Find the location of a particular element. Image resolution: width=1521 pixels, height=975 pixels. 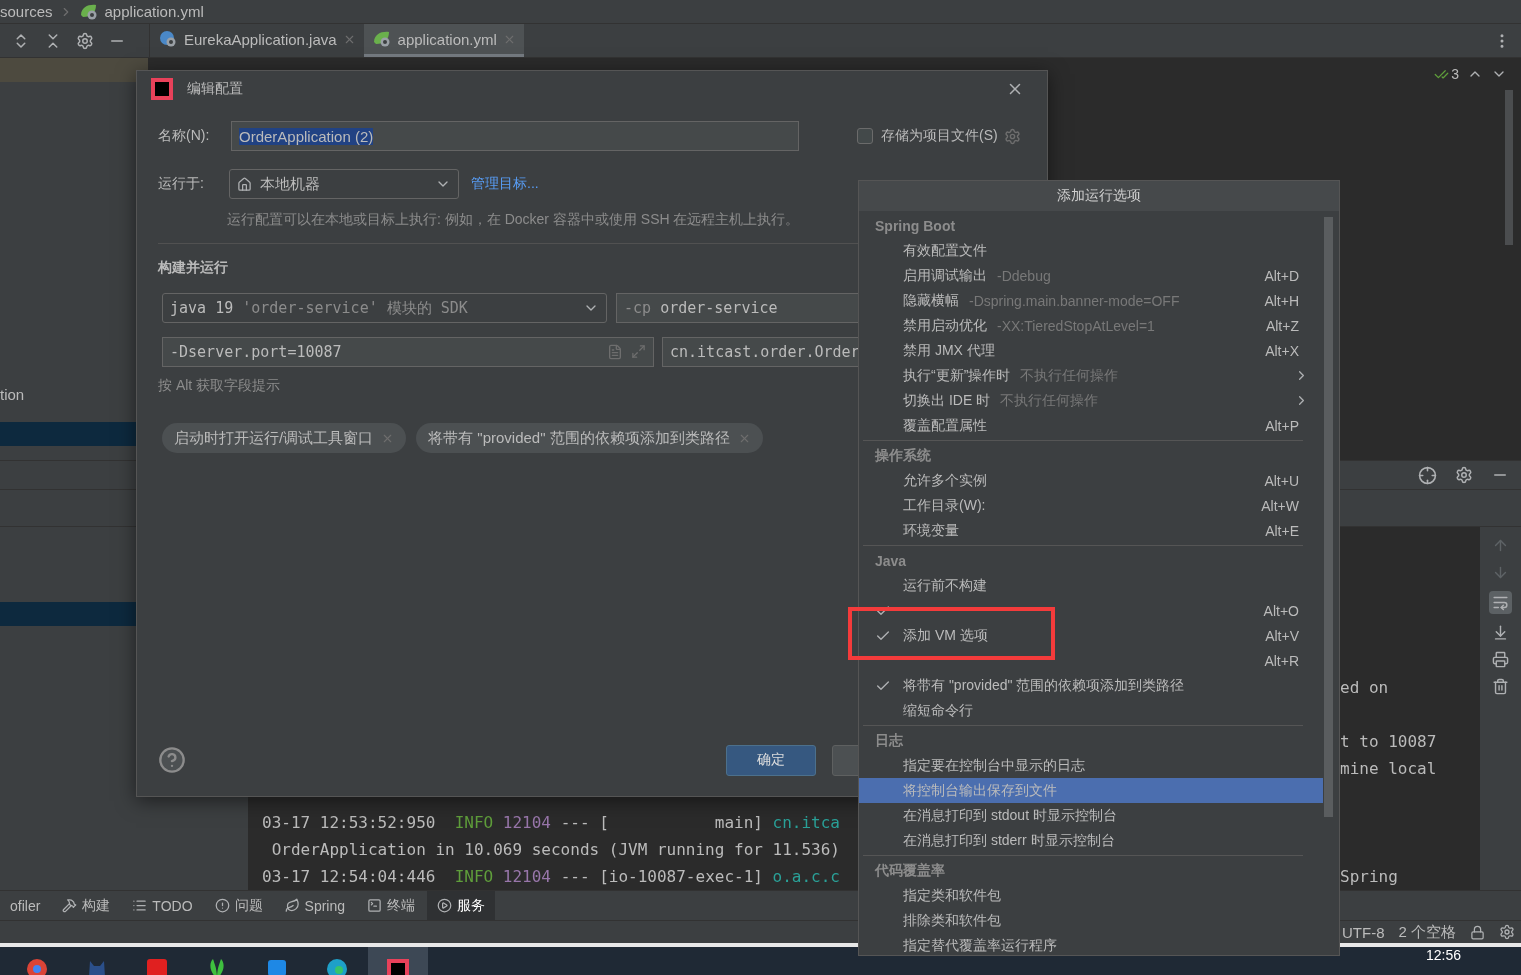

app-logo-icon is located at coordinates (162, 89).